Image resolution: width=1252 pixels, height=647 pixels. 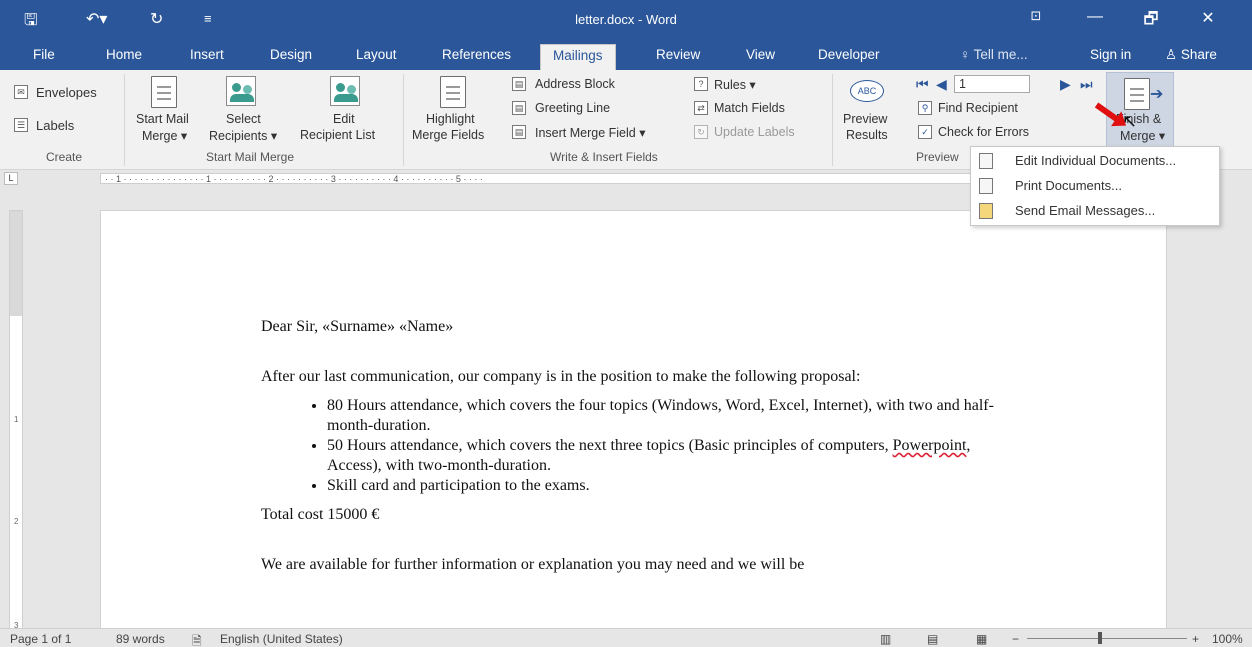 What do you see at coordinates (241, 91) in the screenshot?
I see `select-recipients-icon` at bounding box center [241, 91].